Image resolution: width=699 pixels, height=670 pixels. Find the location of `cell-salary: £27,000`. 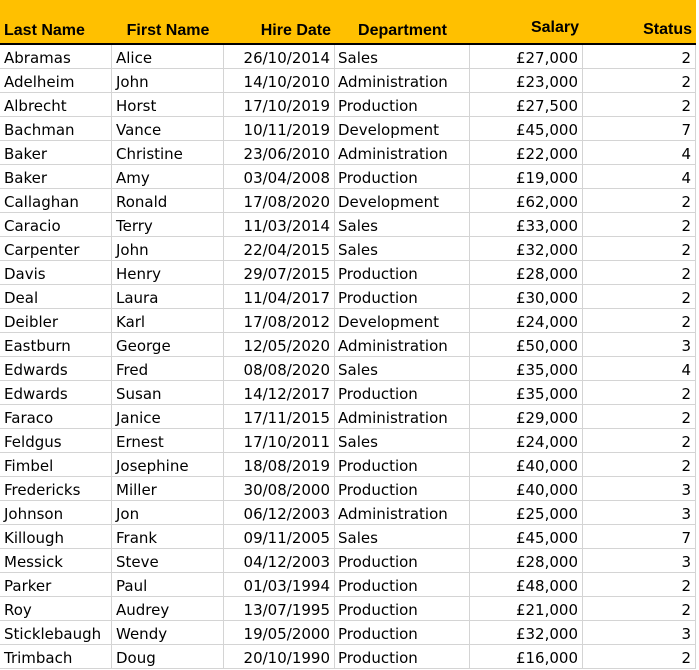

cell-salary: £27,000 is located at coordinates (526, 57).